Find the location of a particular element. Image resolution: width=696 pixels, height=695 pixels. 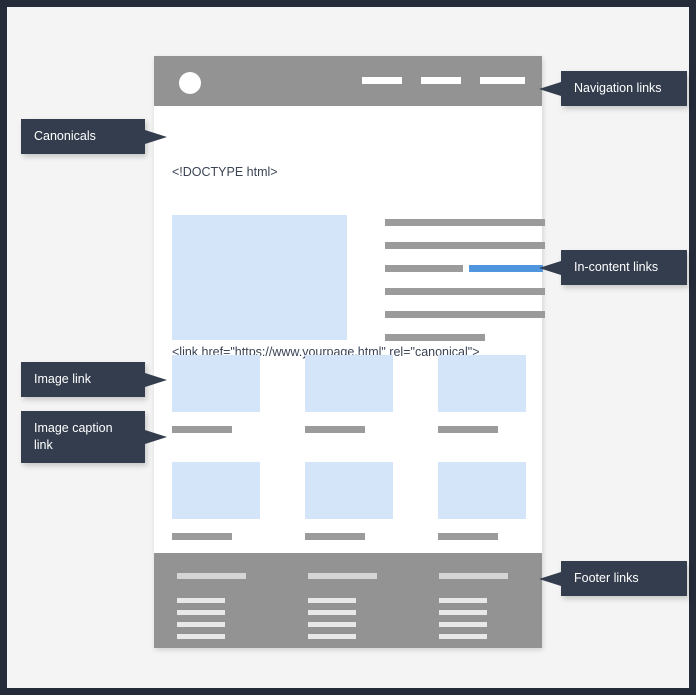

callout-in-content-links: In-content links is located at coordinates (613, 267).